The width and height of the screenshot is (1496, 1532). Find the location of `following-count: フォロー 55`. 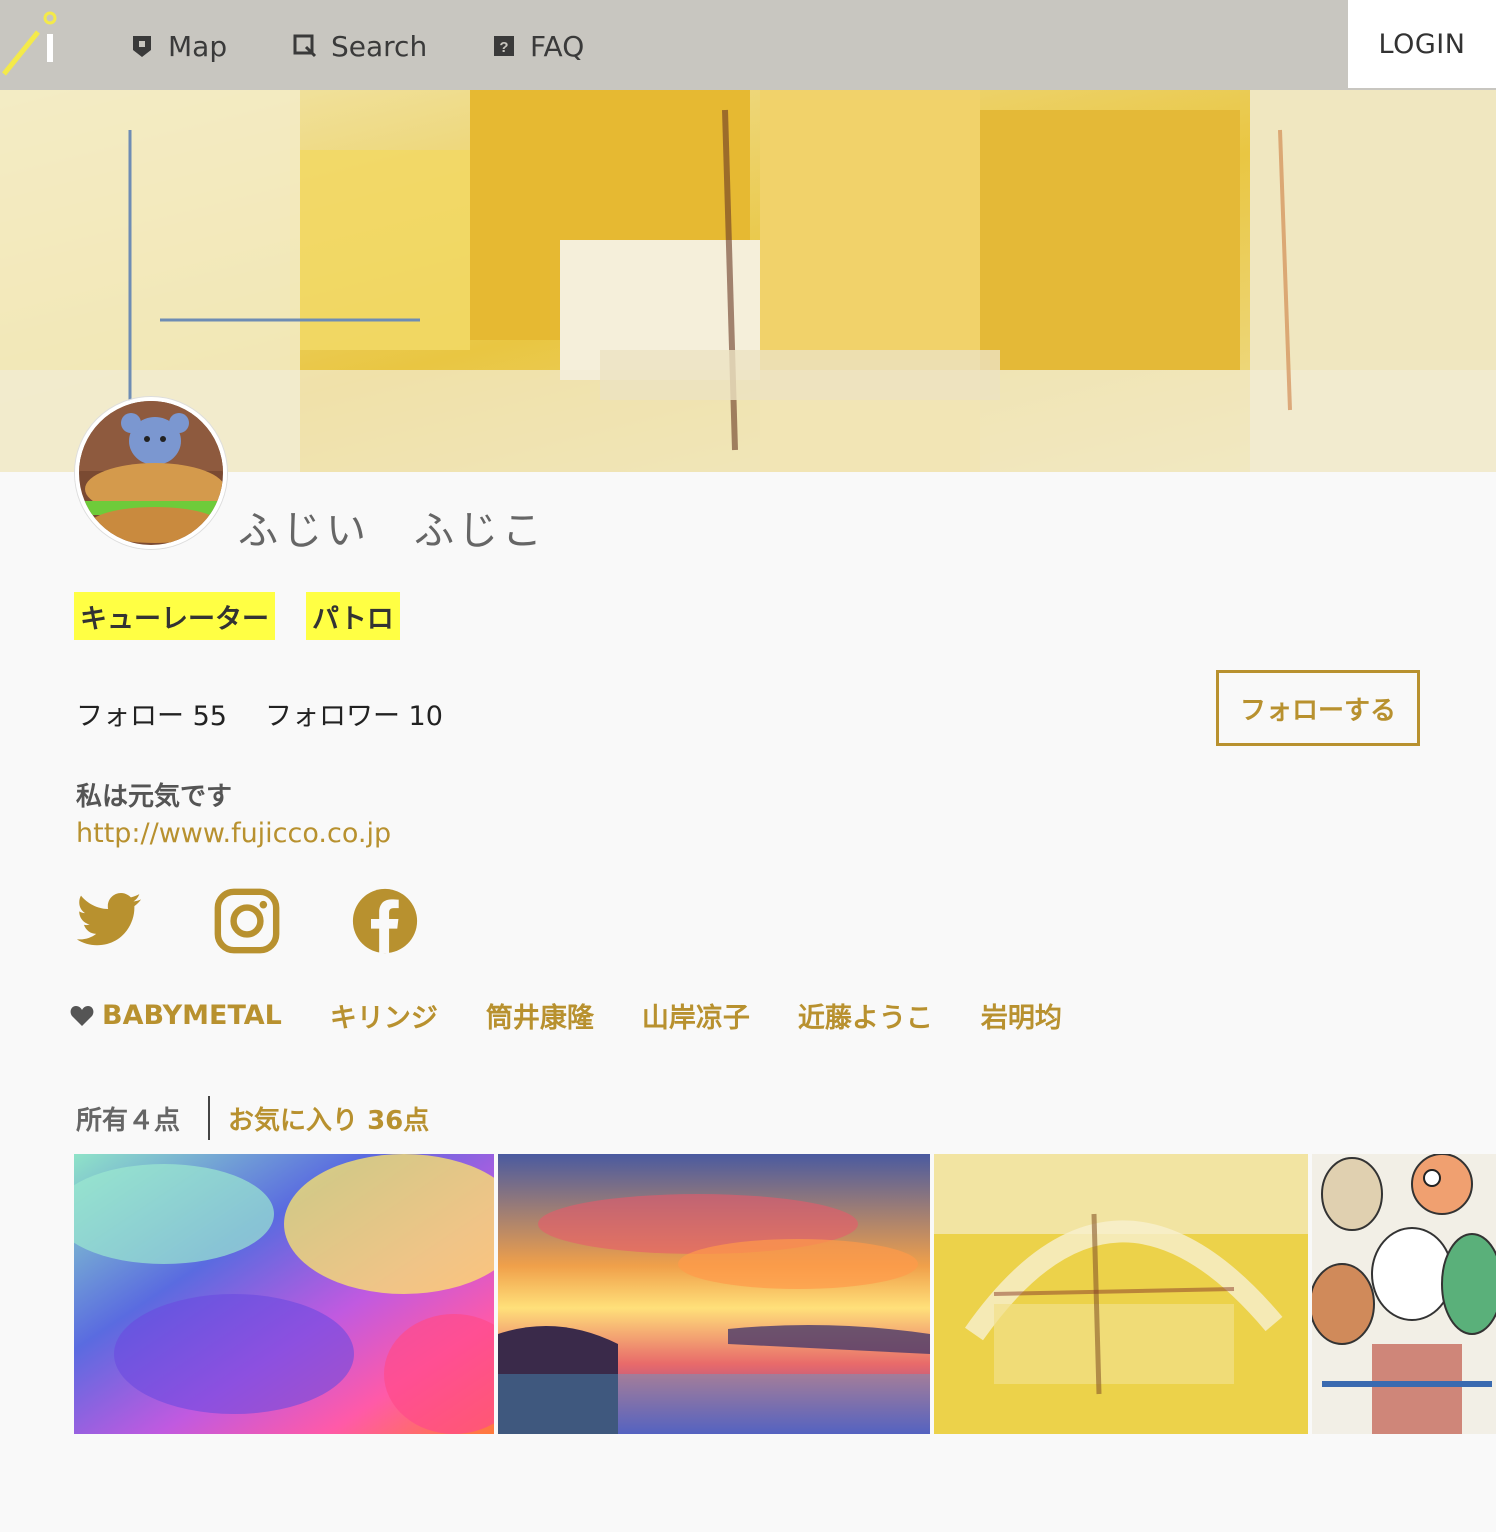

following-count: フォロー 55 is located at coordinates (151, 713).